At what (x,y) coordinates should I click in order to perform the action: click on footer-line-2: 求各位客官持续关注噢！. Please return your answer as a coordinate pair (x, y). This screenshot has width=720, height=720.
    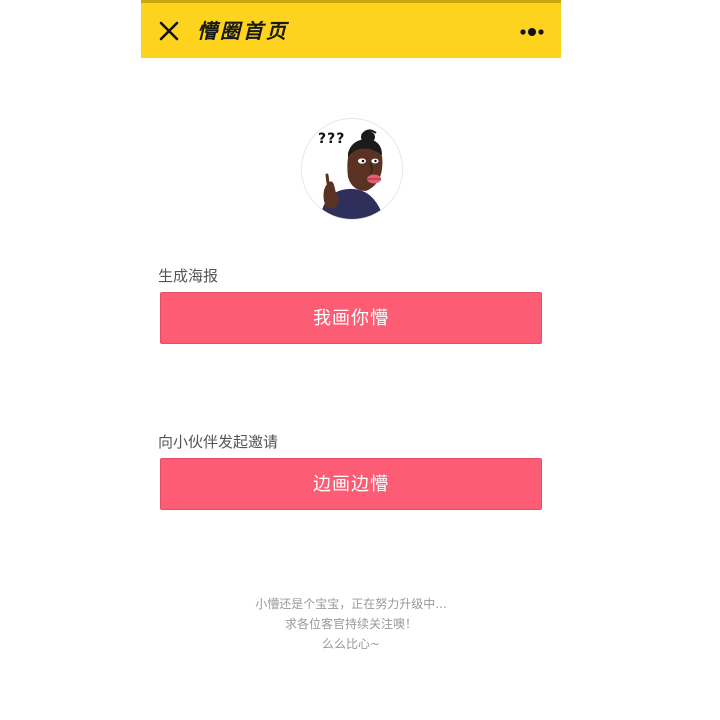
    Looking at the image, I should click on (350, 624).